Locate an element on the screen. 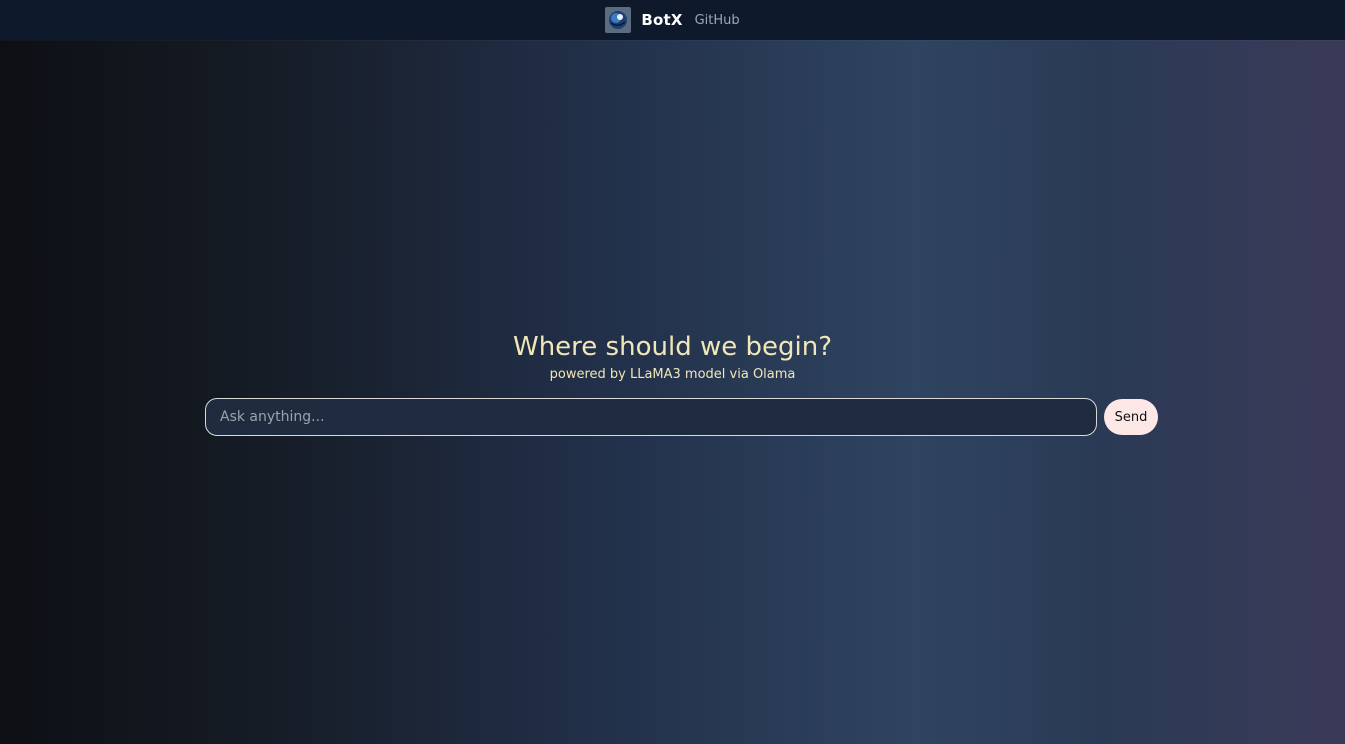 The width and height of the screenshot is (1345, 744). globe-logo-icon is located at coordinates (618, 20).